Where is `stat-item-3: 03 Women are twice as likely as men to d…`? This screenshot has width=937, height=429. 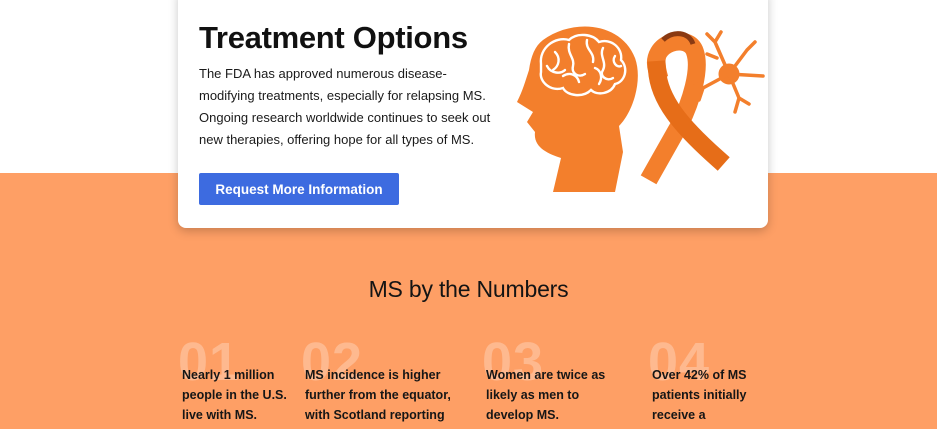 stat-item-3: 03 Women are twice as likely as men to d… is located at coordinates (562, 382).